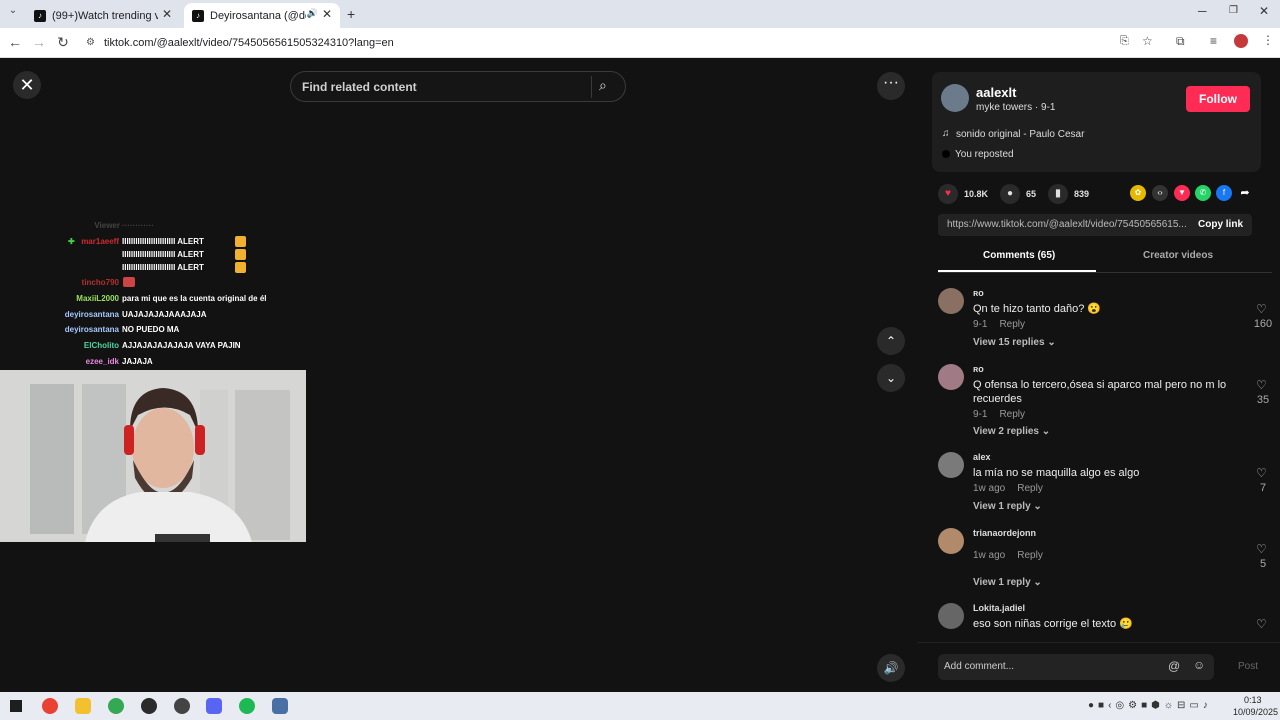 The height and width of the screenshot is (720, 1280). What do you see at coordinates (1248, 666) in the screenshot?
I see `post-button: Post` at bounding box center [1248, 666].